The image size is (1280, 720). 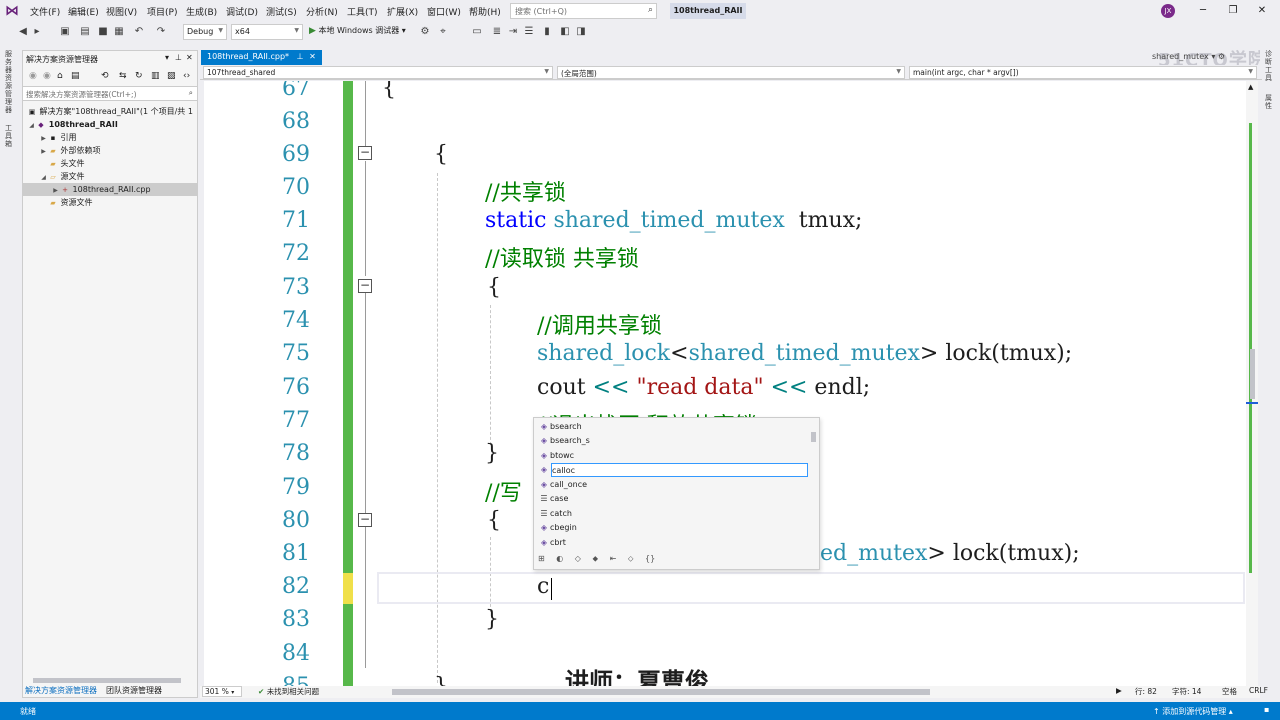 What do you see at coordinates (672, 441) in the screenshot?
I see `completion-item: ◈ bsearch_s` at bounding box center [672, 441].